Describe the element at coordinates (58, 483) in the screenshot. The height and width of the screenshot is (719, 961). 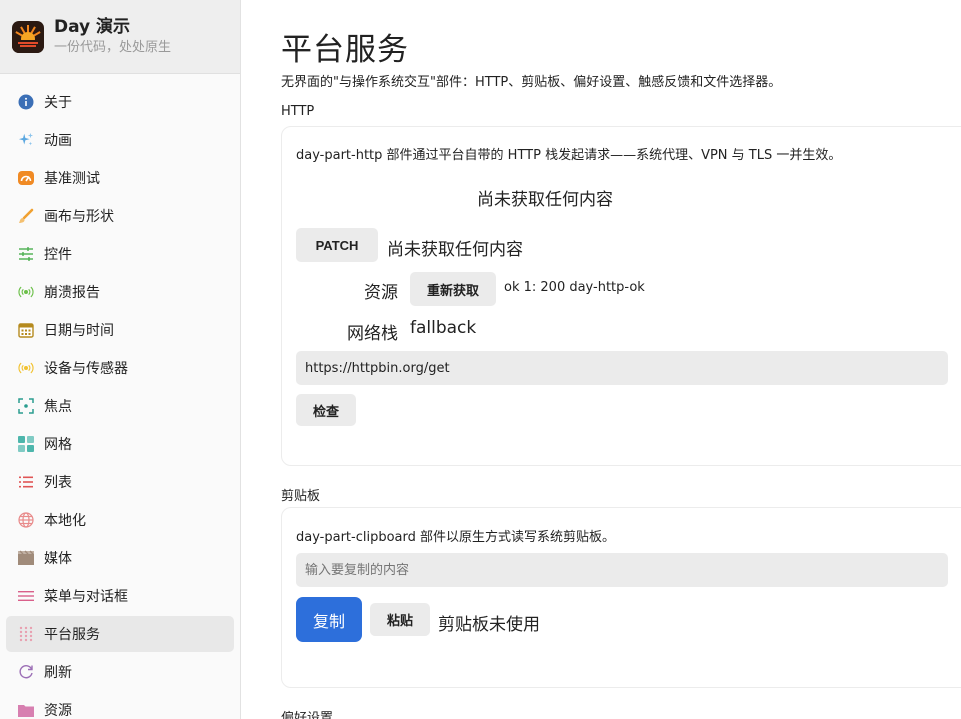
I see `sidebar-item-label: 列表` at that location.